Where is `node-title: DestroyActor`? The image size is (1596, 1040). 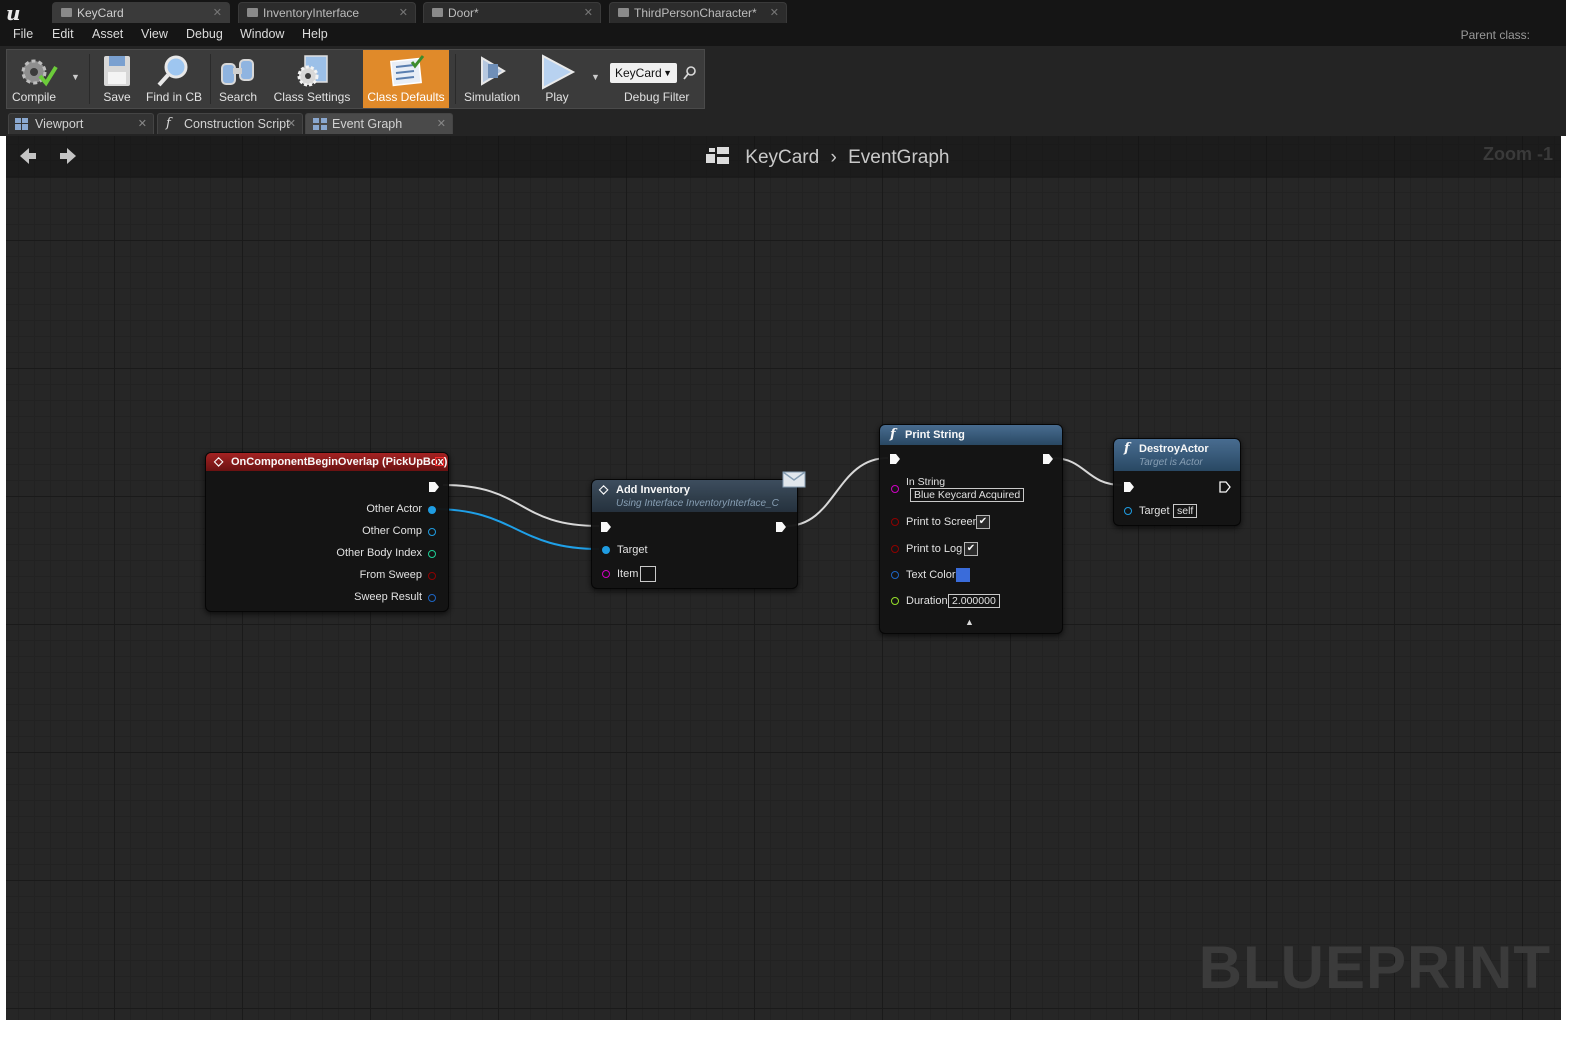 node-title: DestroyActor is located at coordinates (1174, 449).